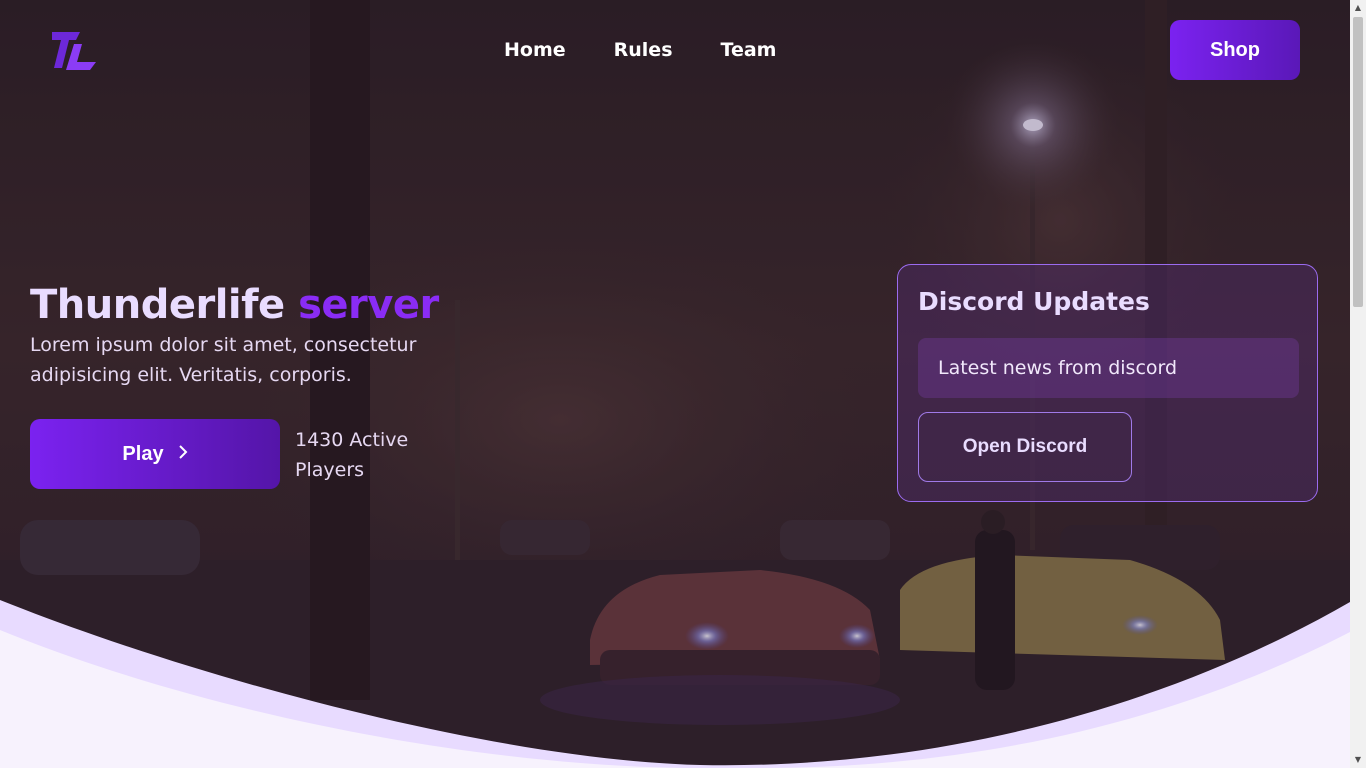  What do you see at coordinates (143, 453) in the screenshot?
I see `play-button-label: Play` at bounding box center [143, 453].